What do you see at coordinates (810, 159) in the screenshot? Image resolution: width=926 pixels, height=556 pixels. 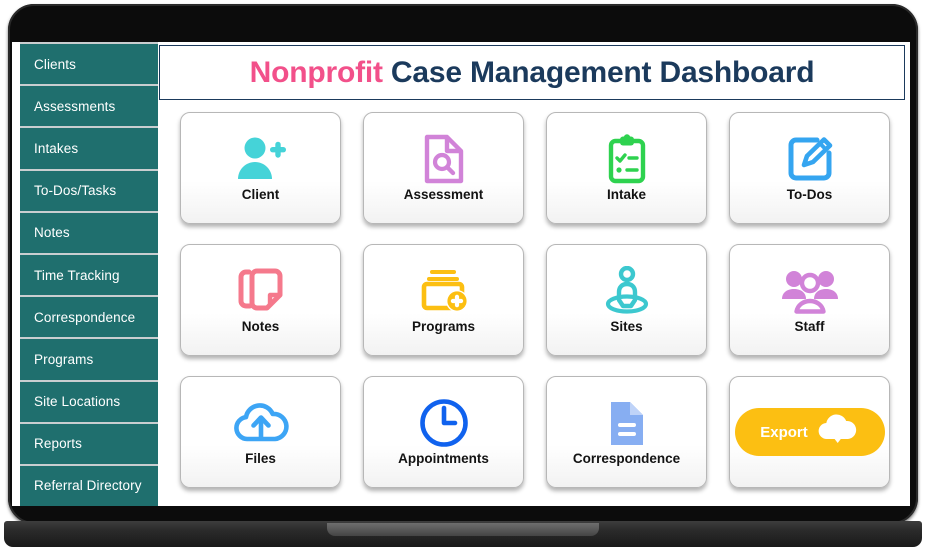 I see `edit-square-icon` at bounding box center [810, 159].